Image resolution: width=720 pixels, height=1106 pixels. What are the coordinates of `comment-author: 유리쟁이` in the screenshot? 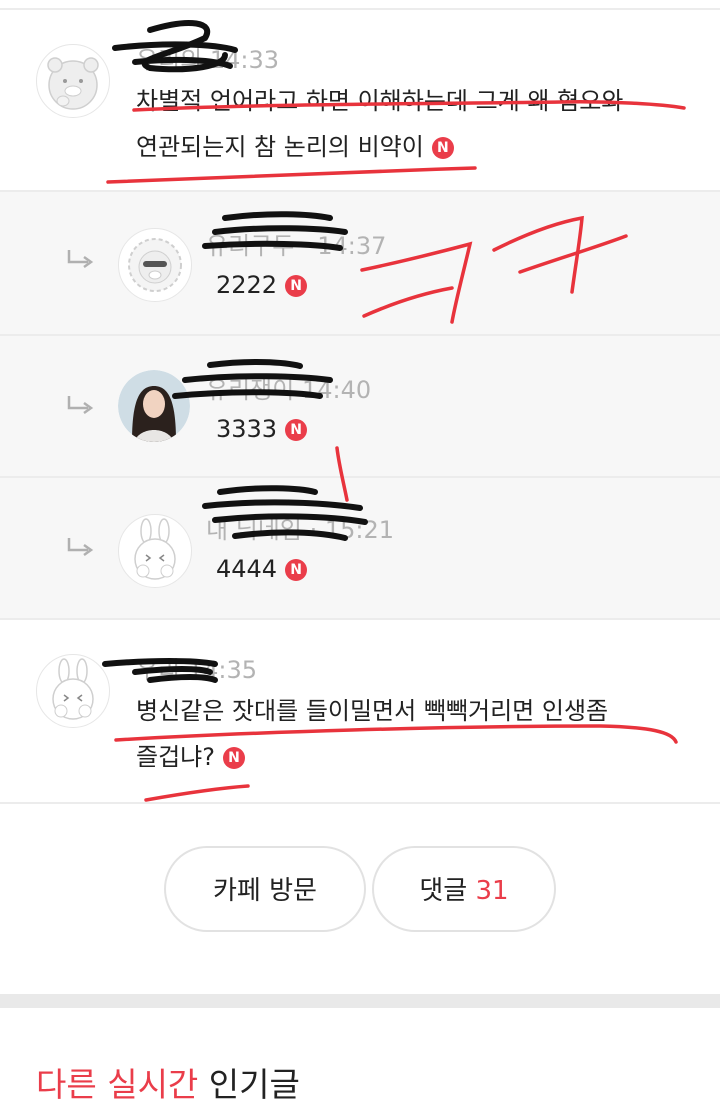 It's located at (250, 390).